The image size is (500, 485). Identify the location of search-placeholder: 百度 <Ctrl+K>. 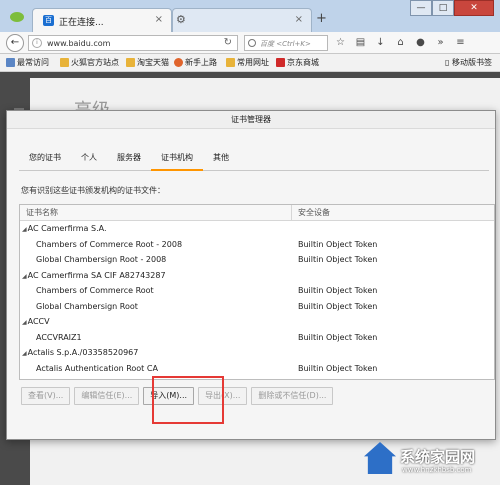
(285, 44).